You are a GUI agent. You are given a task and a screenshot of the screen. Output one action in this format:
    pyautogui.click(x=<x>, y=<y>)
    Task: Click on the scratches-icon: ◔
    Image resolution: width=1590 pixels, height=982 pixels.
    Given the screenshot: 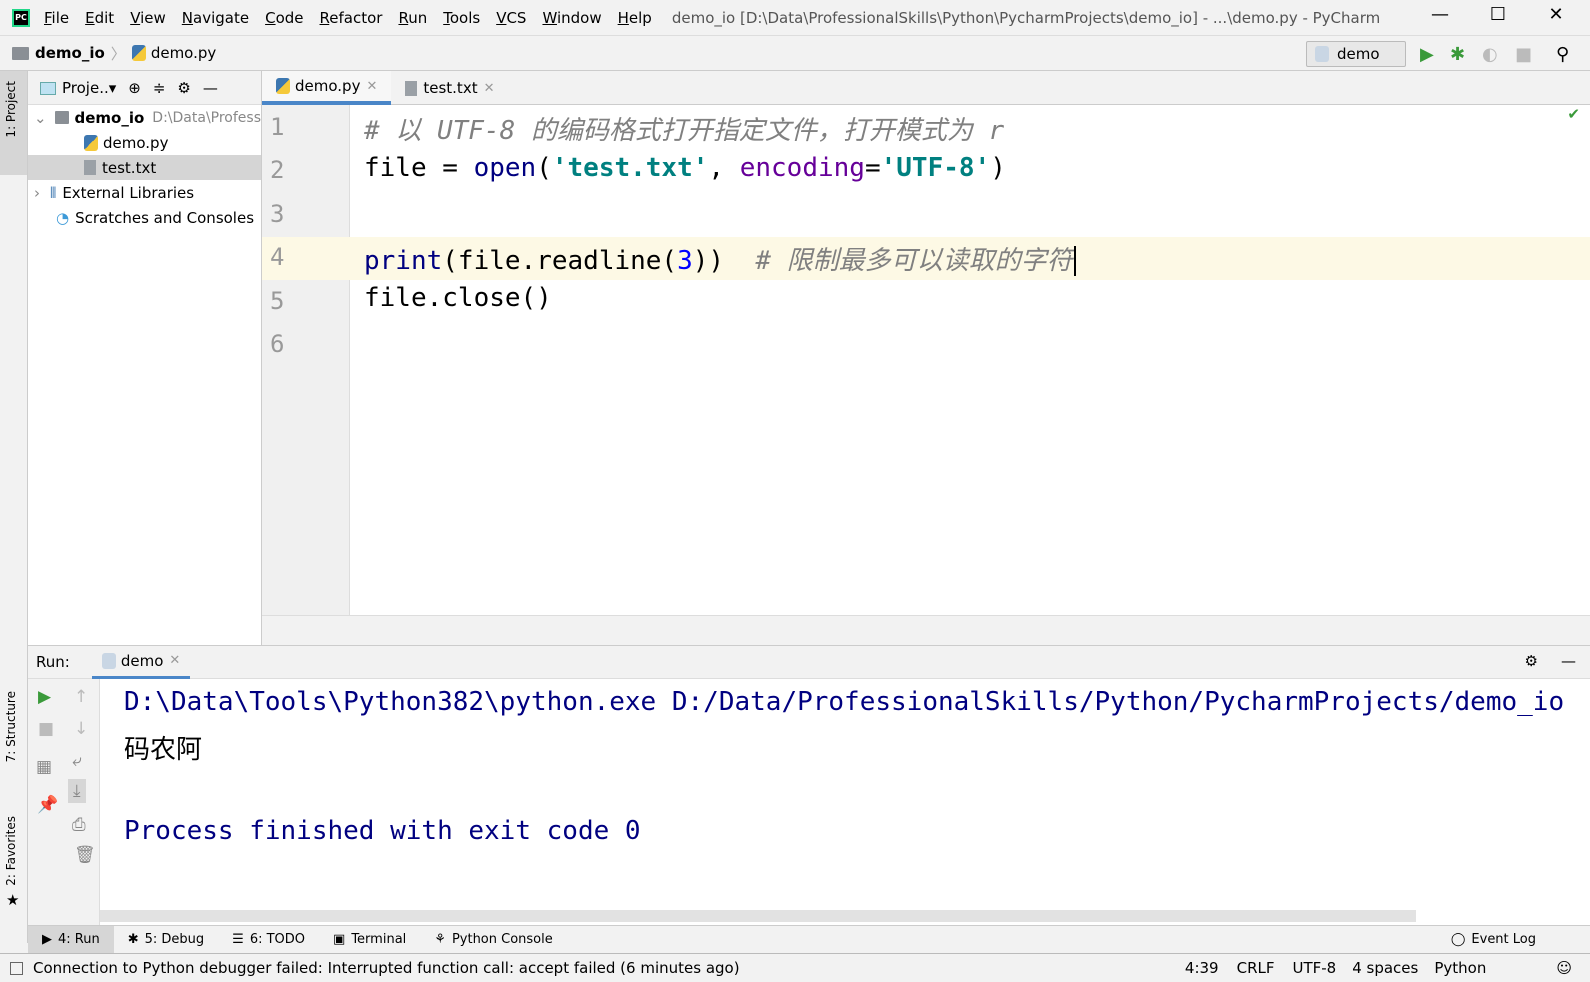 What is the action you would take?
    pyautogui.click(x=63, y=217)
    